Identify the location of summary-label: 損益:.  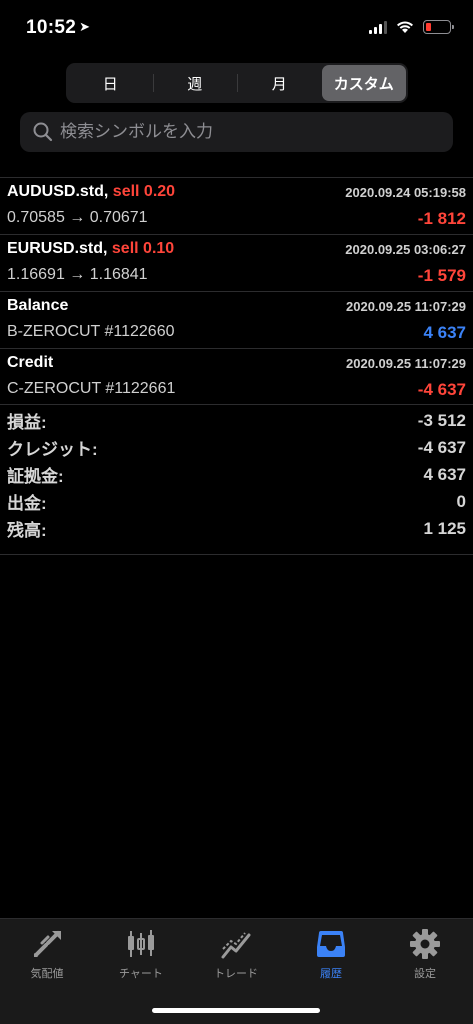
(27, 422).